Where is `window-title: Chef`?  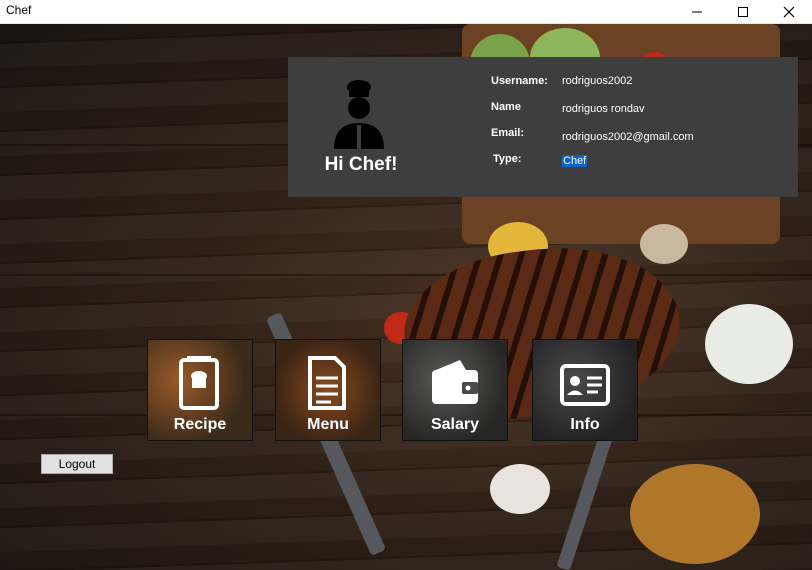 window-title: Chef is located at coordinates (19, 10).